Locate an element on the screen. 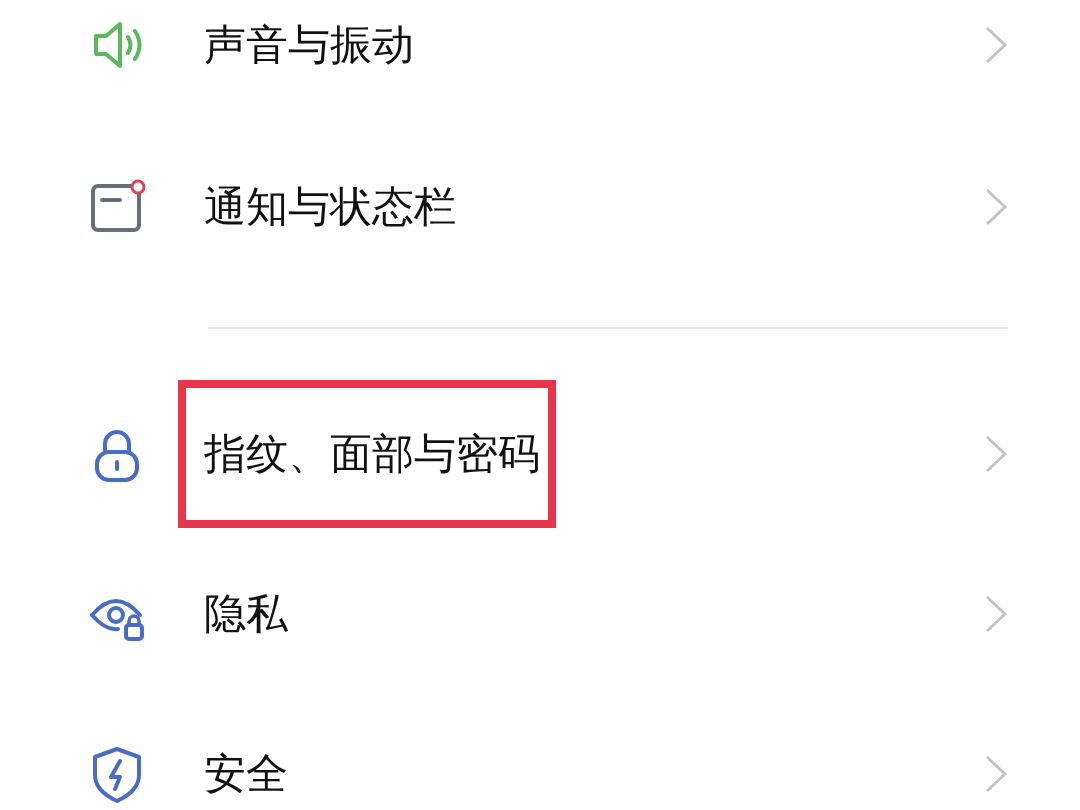  settings-item-label: 声音与振动 is located at coordinates (309, 45).